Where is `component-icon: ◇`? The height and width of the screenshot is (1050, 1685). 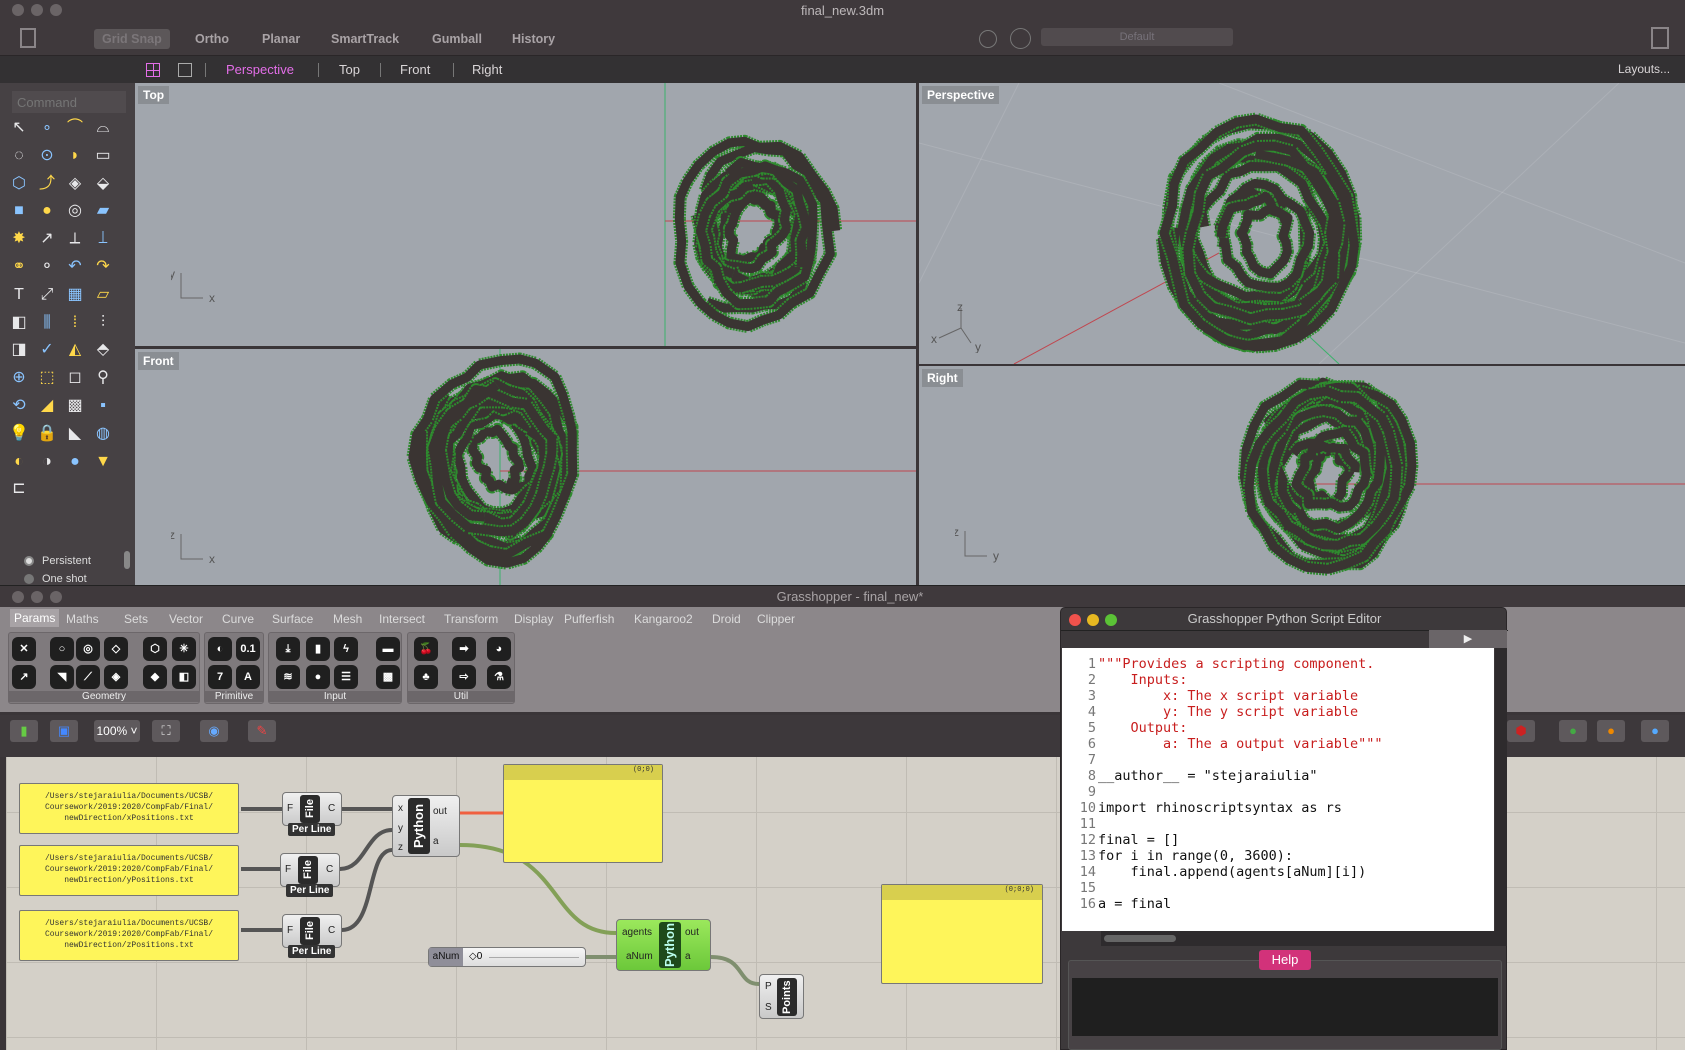 component-icon: ◇ is located at coordinates (116, 649).